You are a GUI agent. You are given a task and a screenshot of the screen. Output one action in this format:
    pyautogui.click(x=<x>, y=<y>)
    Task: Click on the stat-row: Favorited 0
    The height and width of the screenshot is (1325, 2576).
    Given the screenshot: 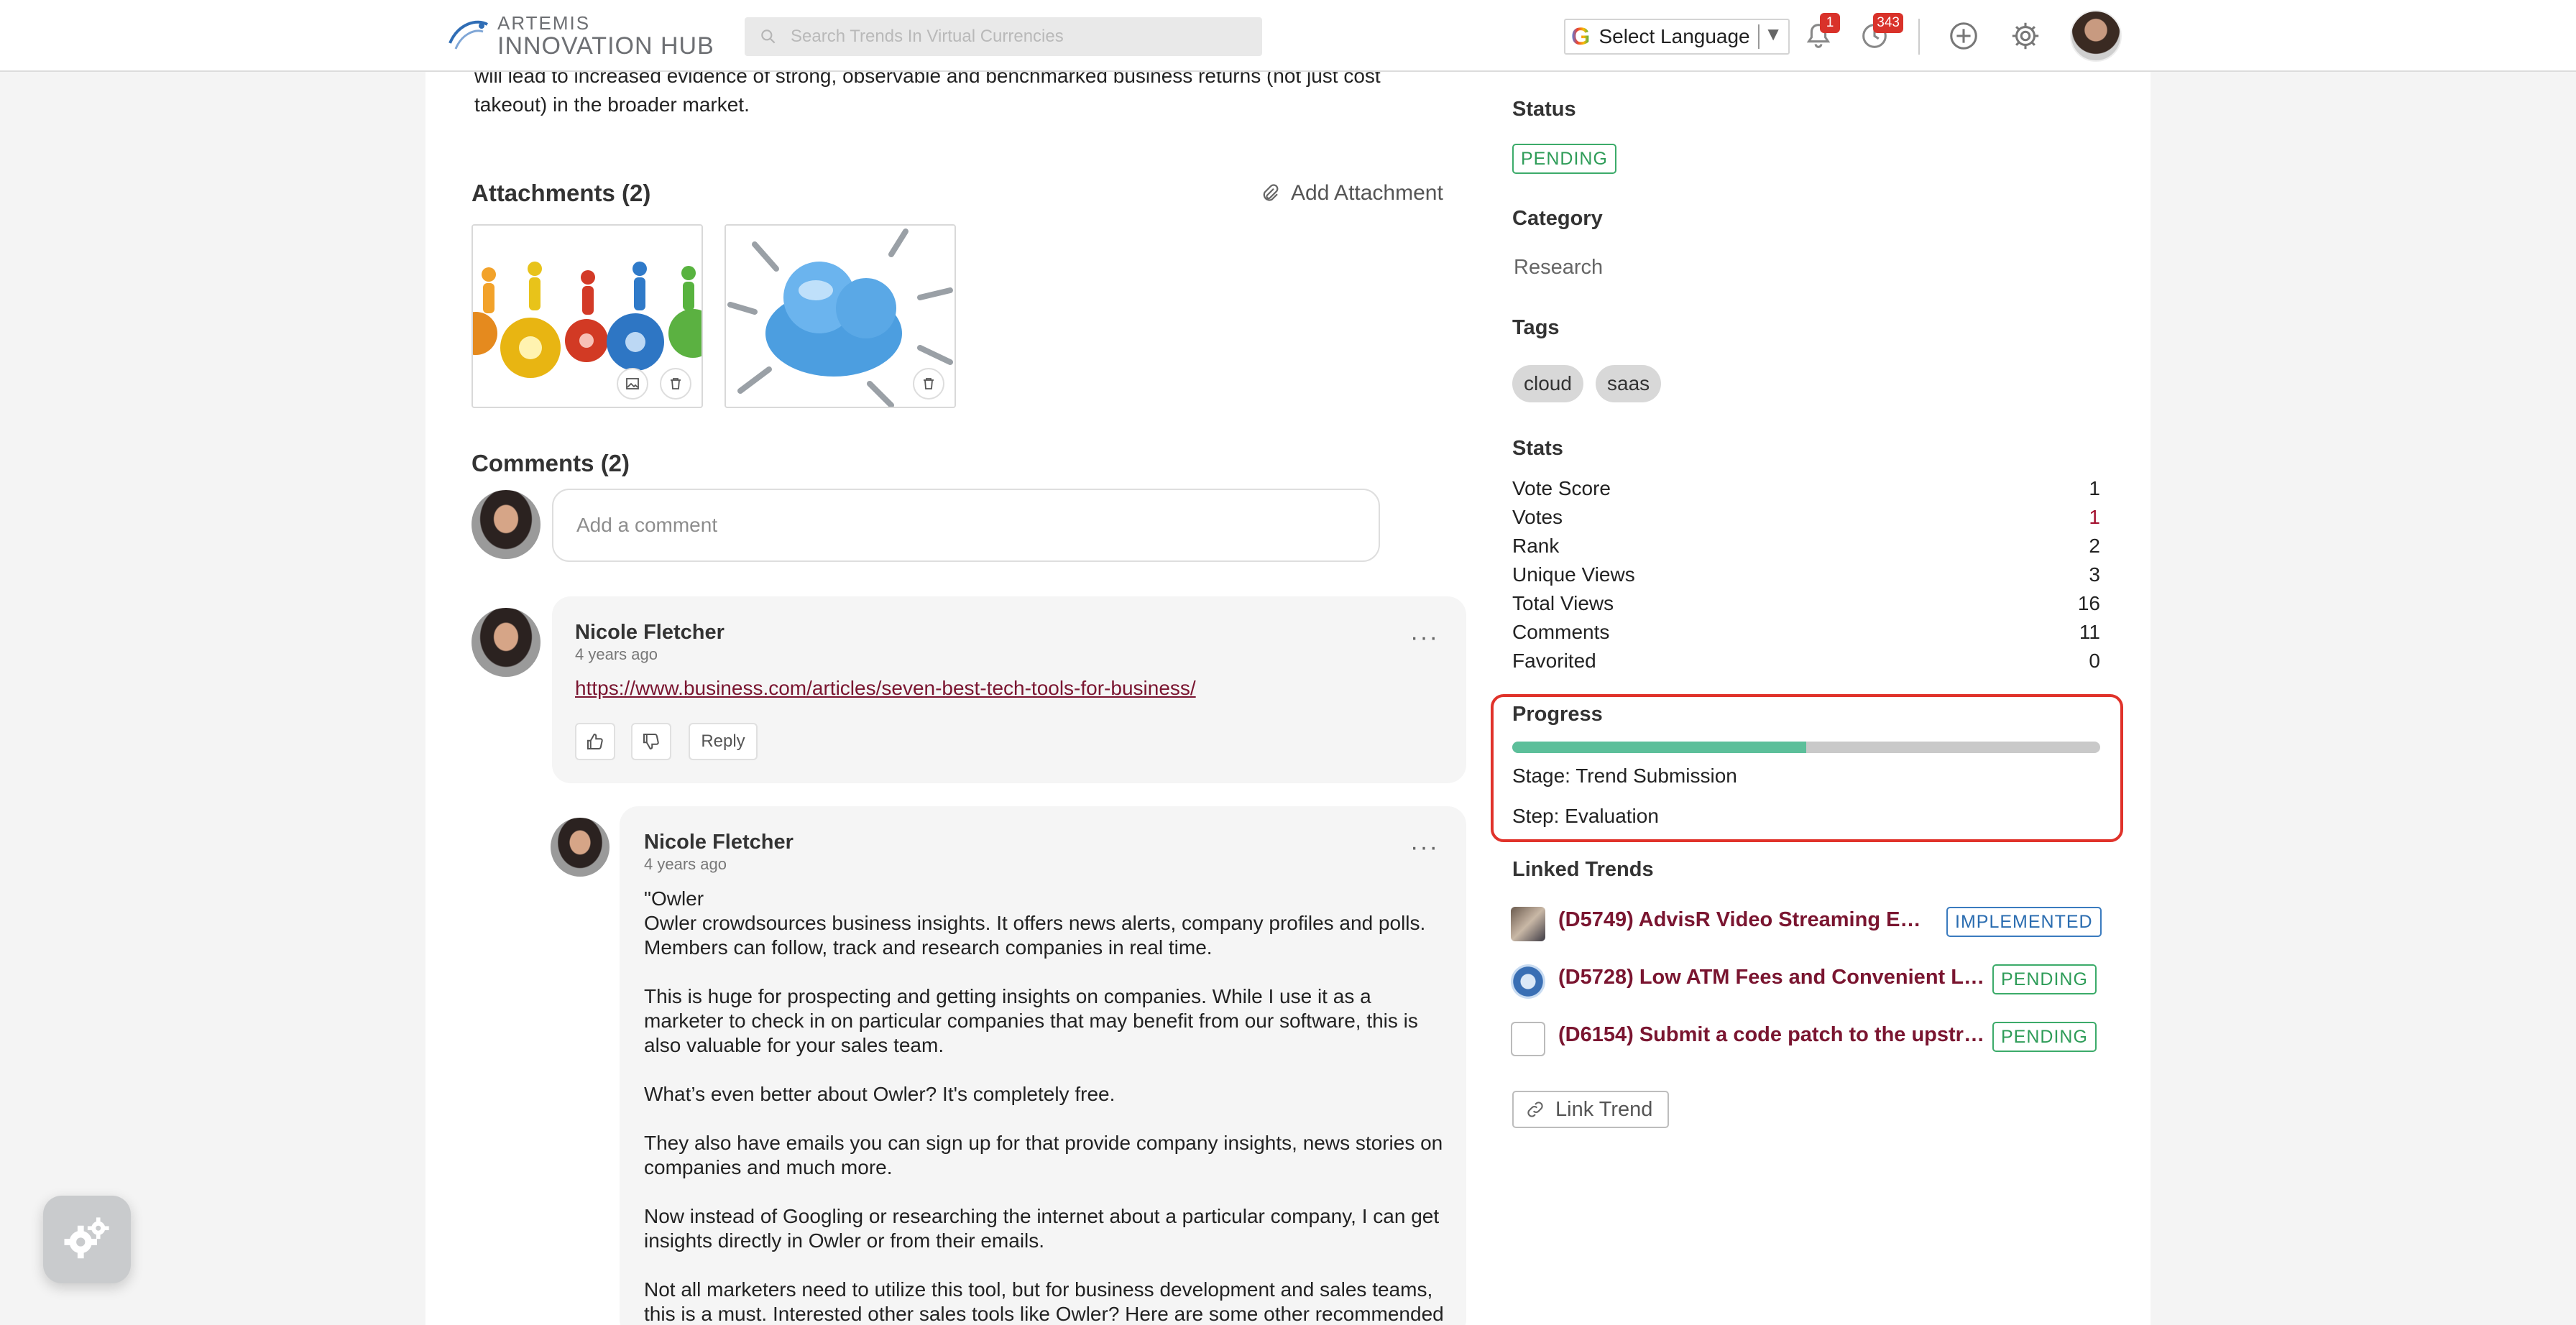 What is the action you would take?
    pyautogui.click(x=1806, y=664)
    